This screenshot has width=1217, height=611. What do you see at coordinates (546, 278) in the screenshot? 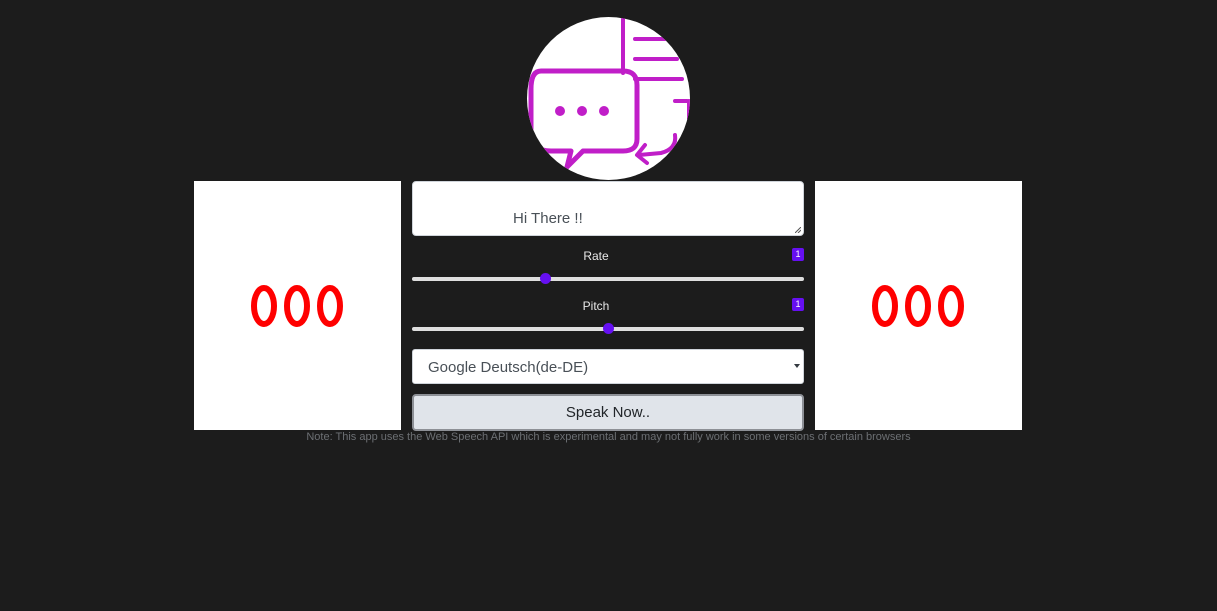
I see `rate-slider-thumb` at bounding box center [546, 278].